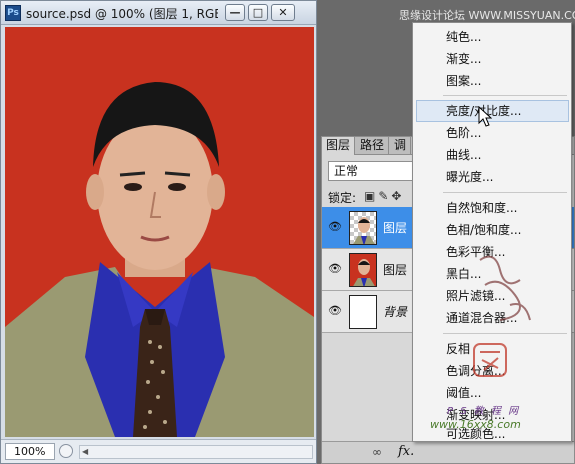  What do you see at coordinates (283, 12) in the screenshot?
I see `close-button: ✕` at bounding box center [283, 12].